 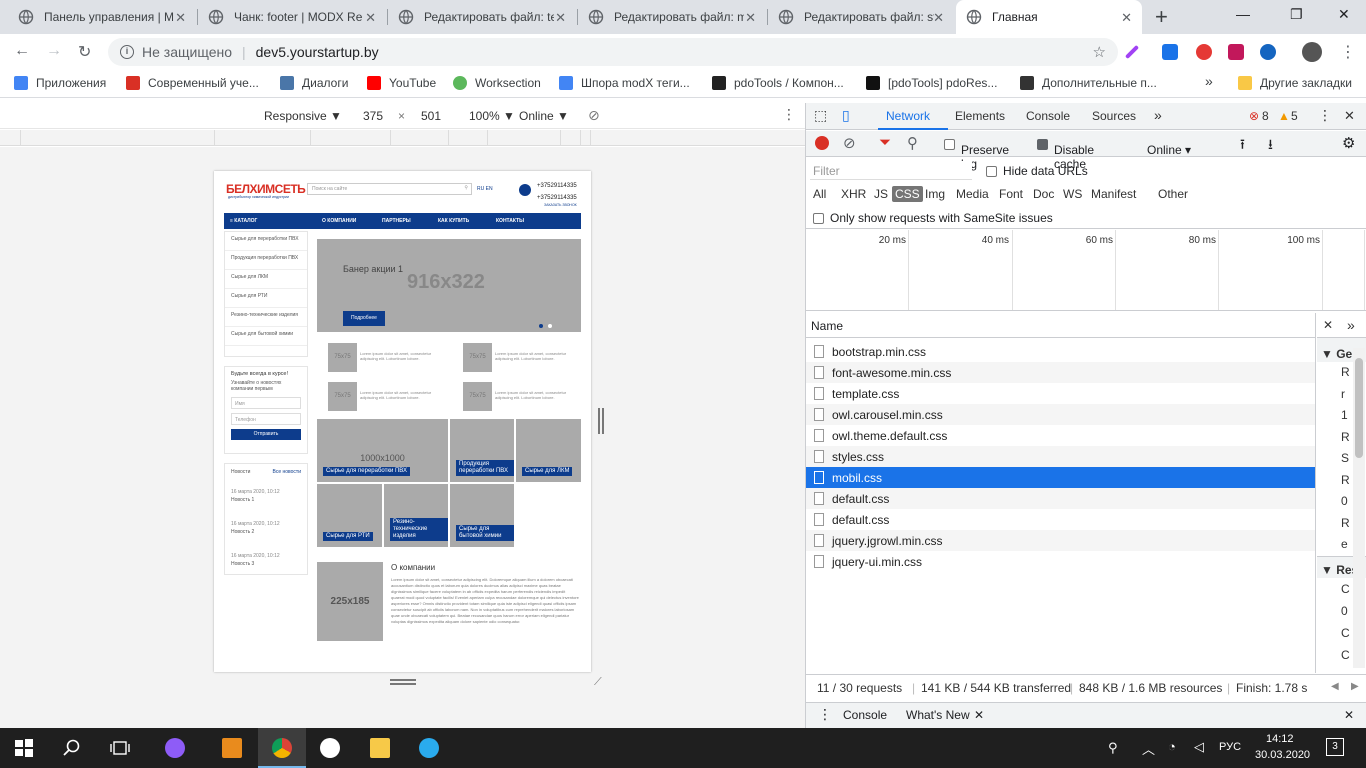 I want to click on bookmark-item: Приложения, so click(x=60, y=83).